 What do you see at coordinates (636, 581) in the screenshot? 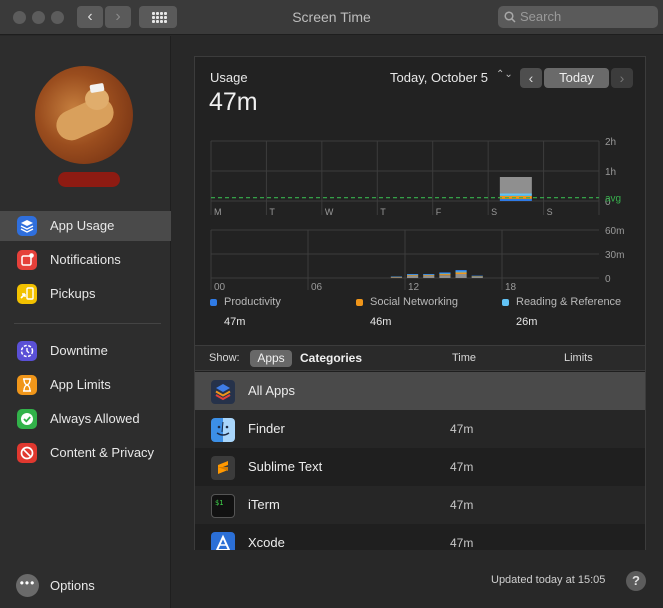
I see `help-button: ?` at bounding box center [636, 581].